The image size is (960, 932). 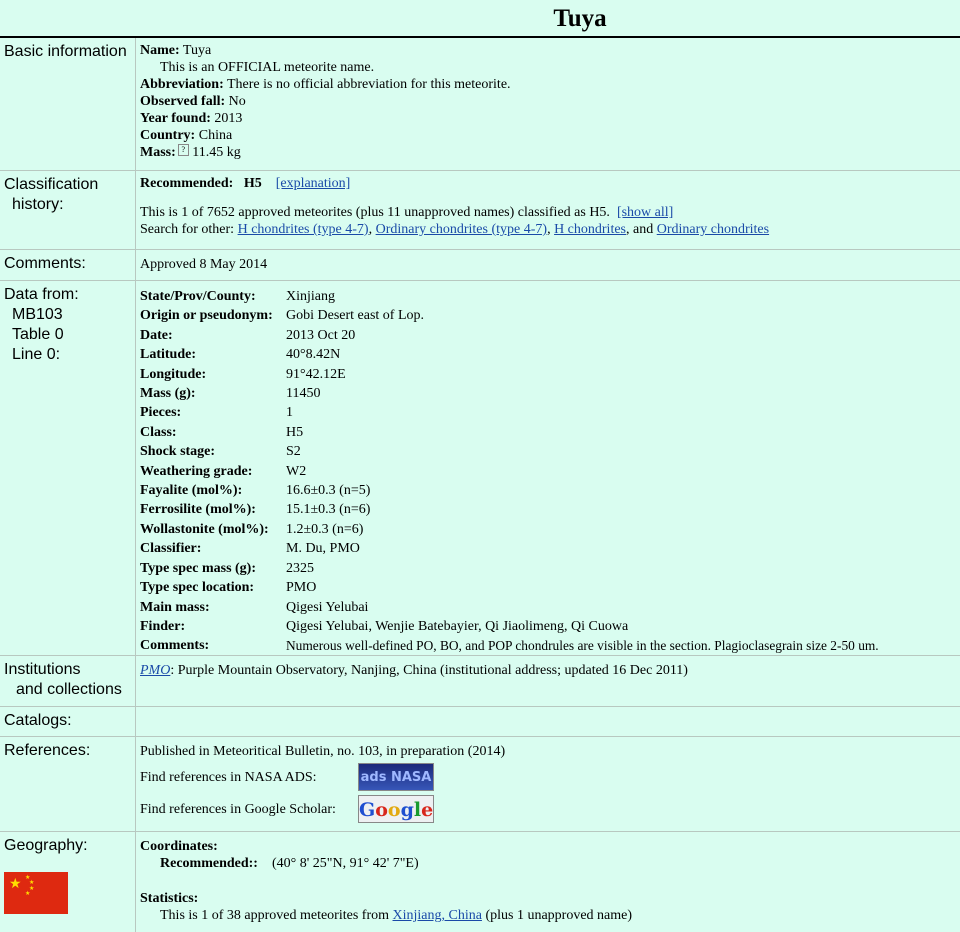 I want to click on geography-label: Geography:, so click(x=46, y=845).